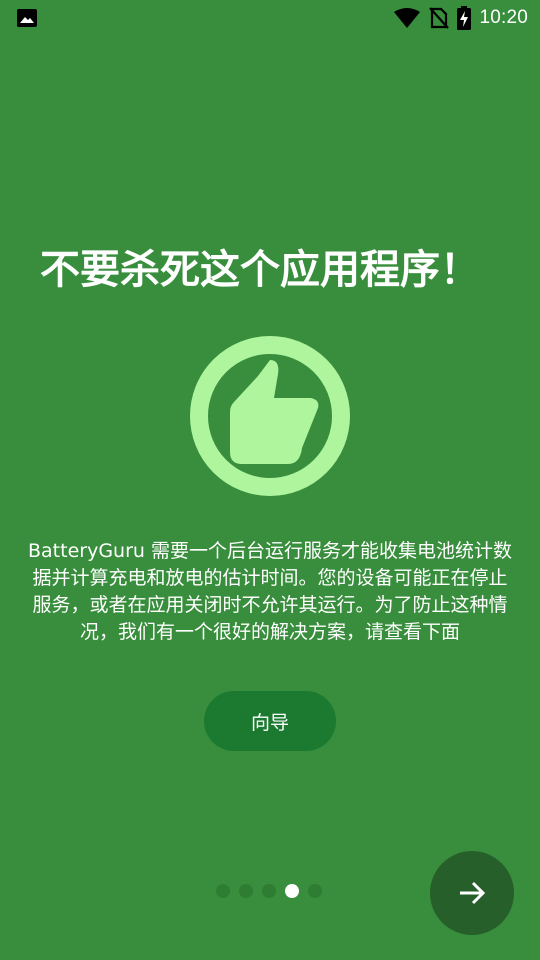 The width and height of the screenshot is (540, 960). Describe the element at coordinates (439, 18) in the screenshot. I see `no-sim-icon` at that location.